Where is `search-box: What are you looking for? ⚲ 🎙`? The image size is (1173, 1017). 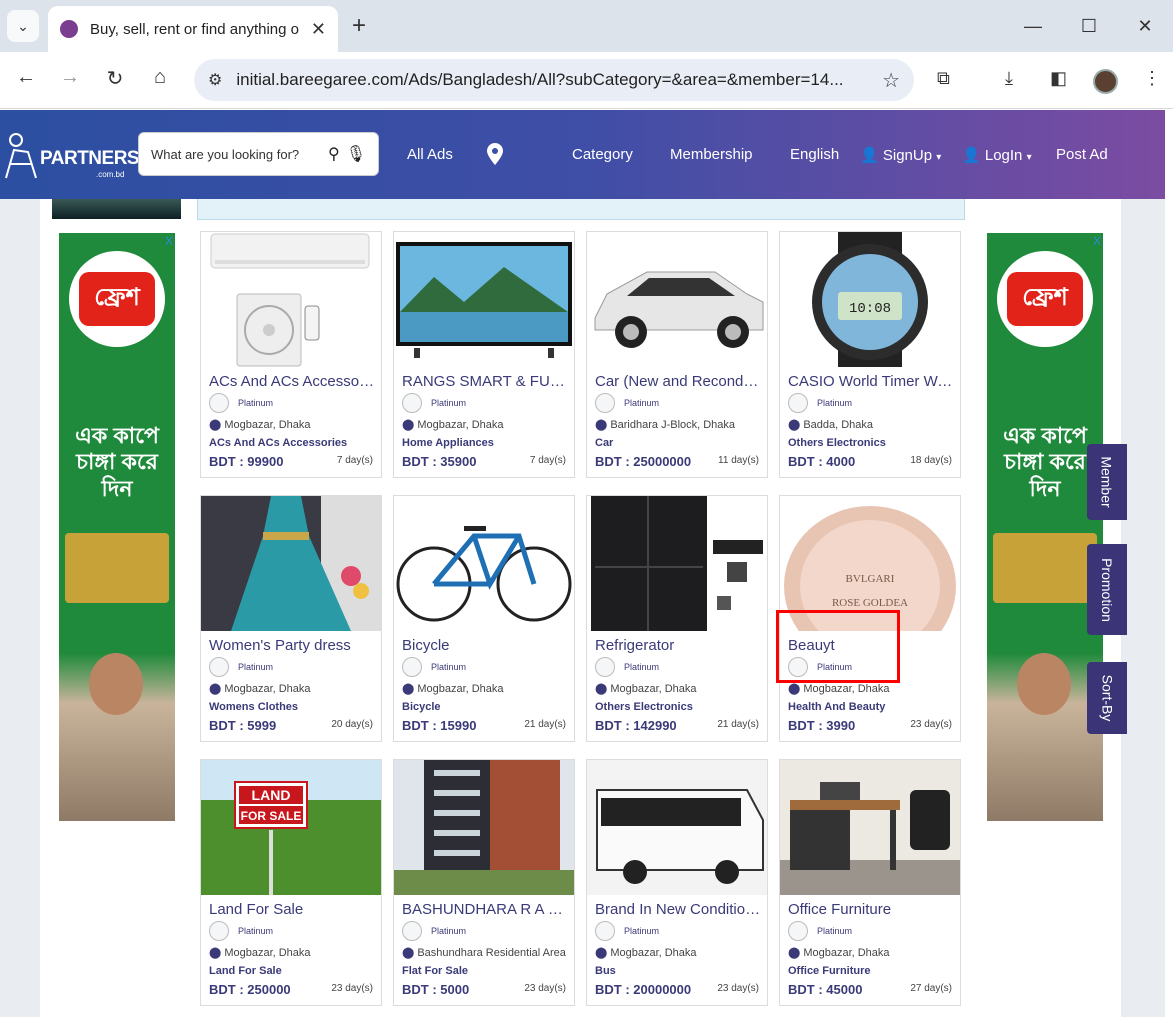
search-box: What are you looking for? ⚲ 🎙 is located at coordinates (258, 154).